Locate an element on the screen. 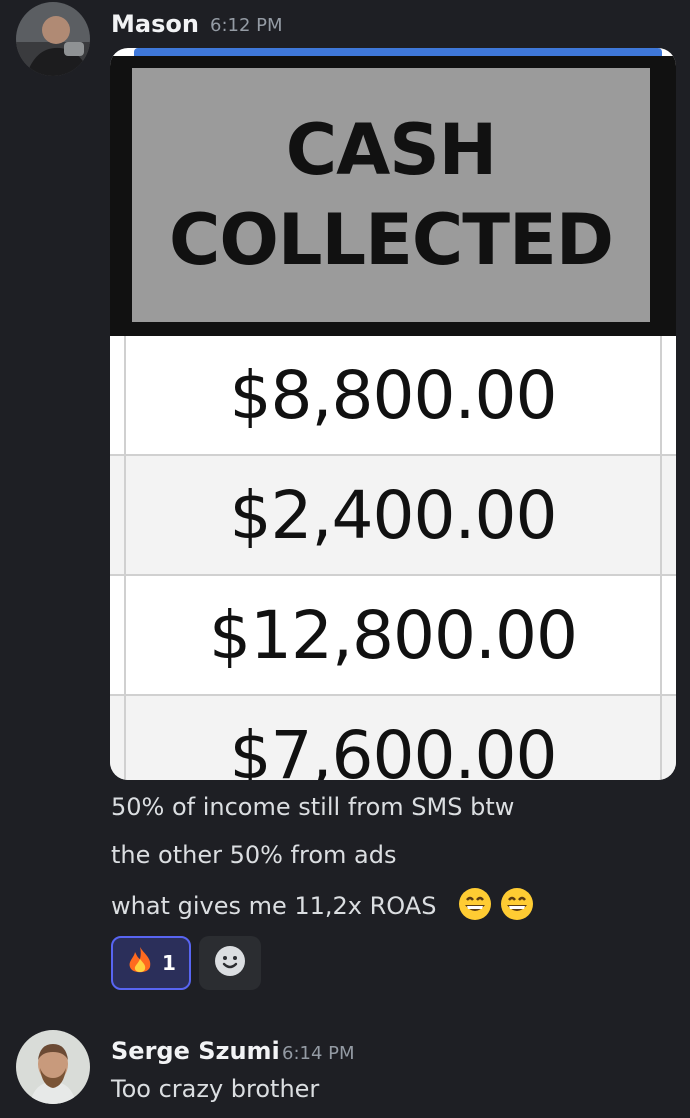  reaction-fire: 1 is located at coordinates (151, 963).